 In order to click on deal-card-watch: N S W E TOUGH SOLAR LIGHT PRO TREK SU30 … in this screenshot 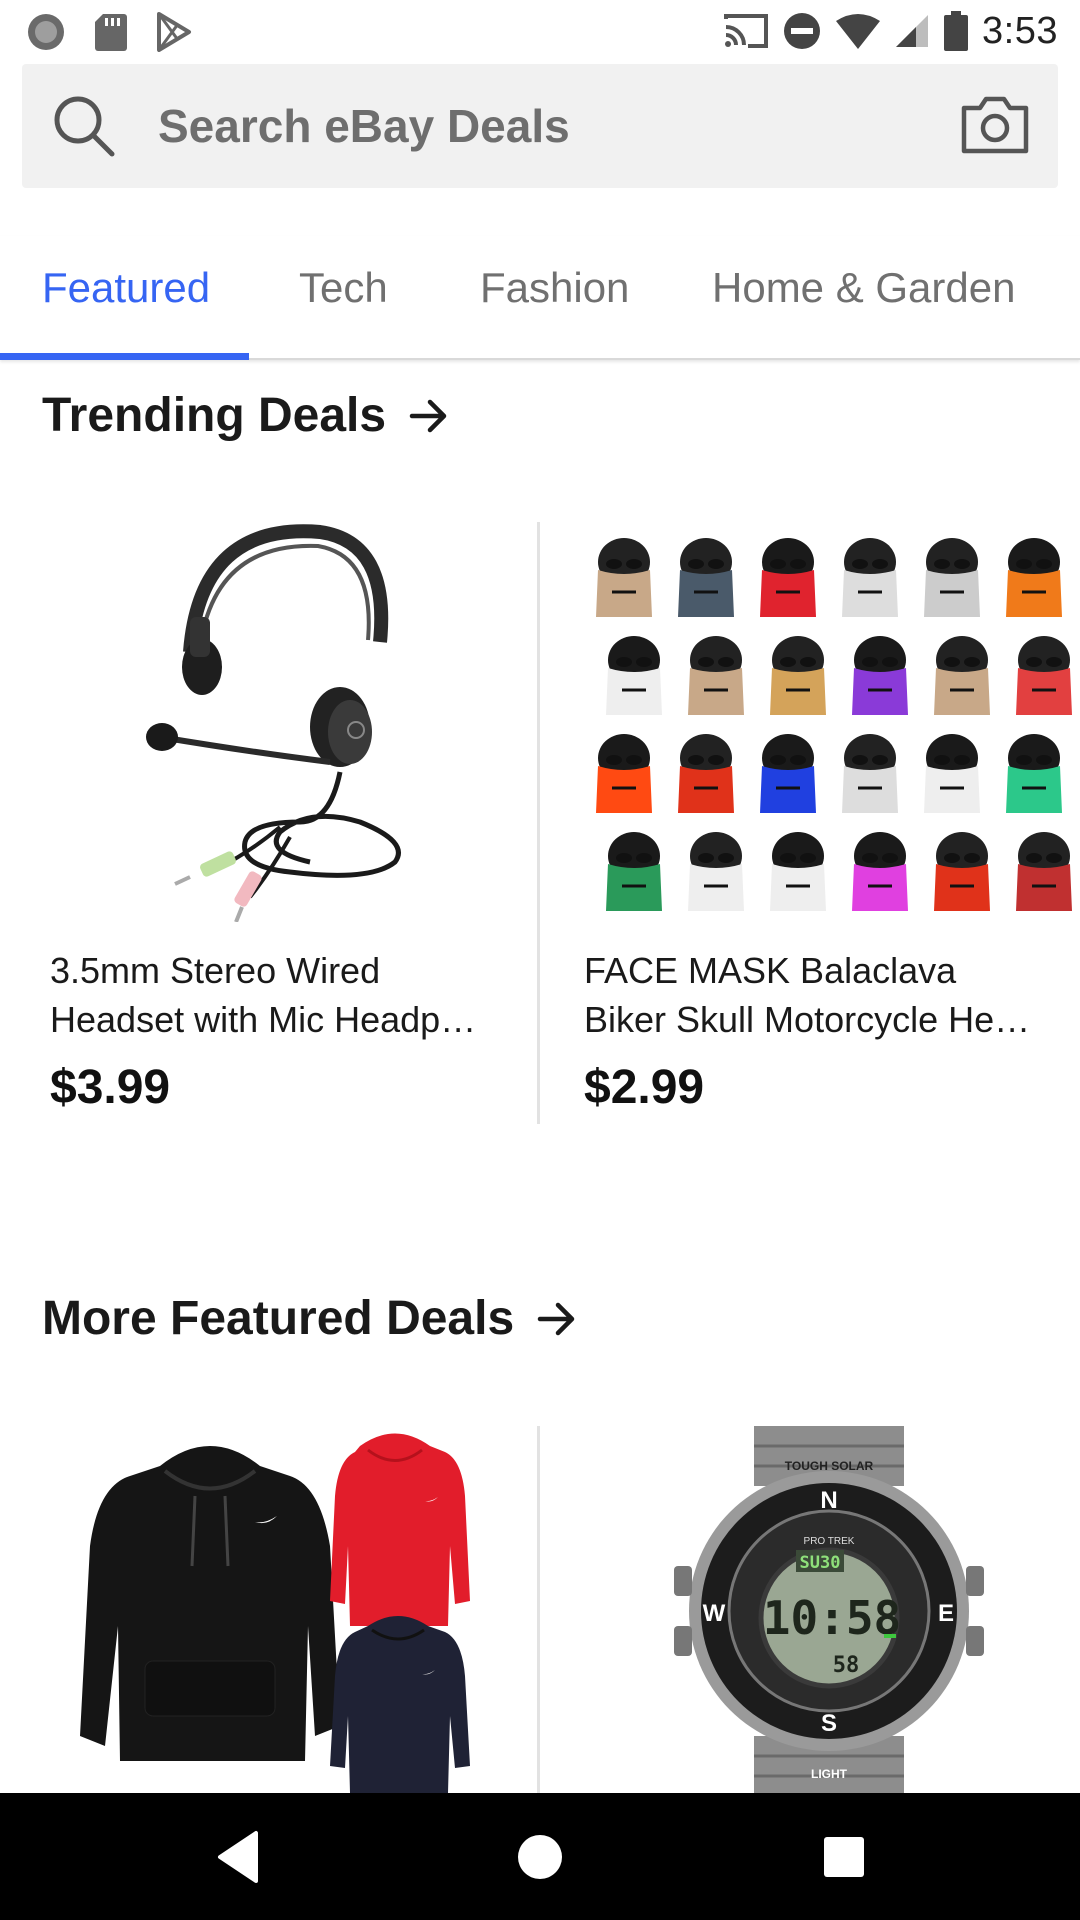, I will do `click(832, 1609)`.